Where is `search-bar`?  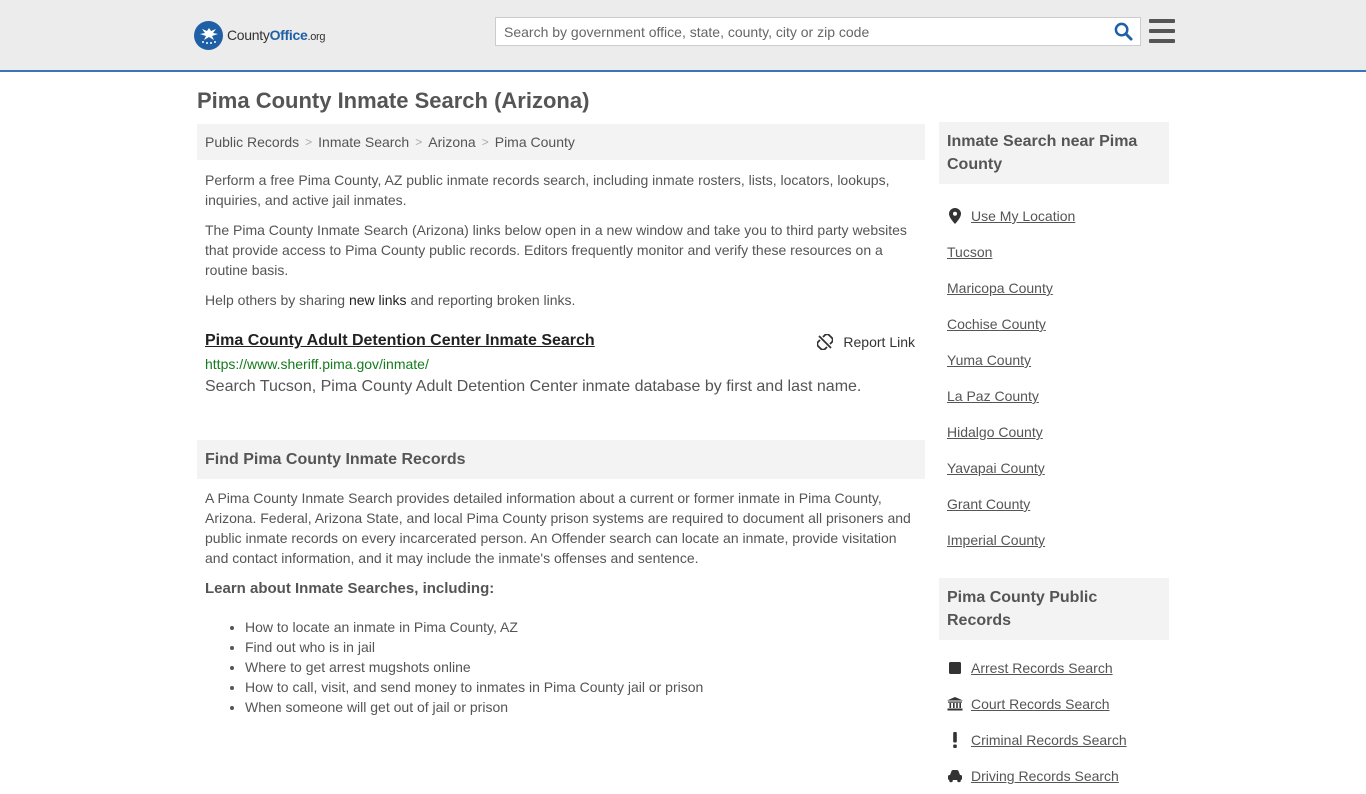 search-bar is located at coordinates (818, 31).